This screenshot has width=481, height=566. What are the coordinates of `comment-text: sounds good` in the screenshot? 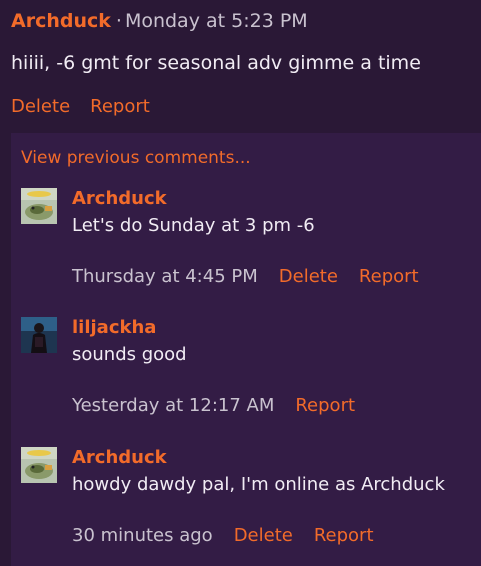 It's located at (129, 354).